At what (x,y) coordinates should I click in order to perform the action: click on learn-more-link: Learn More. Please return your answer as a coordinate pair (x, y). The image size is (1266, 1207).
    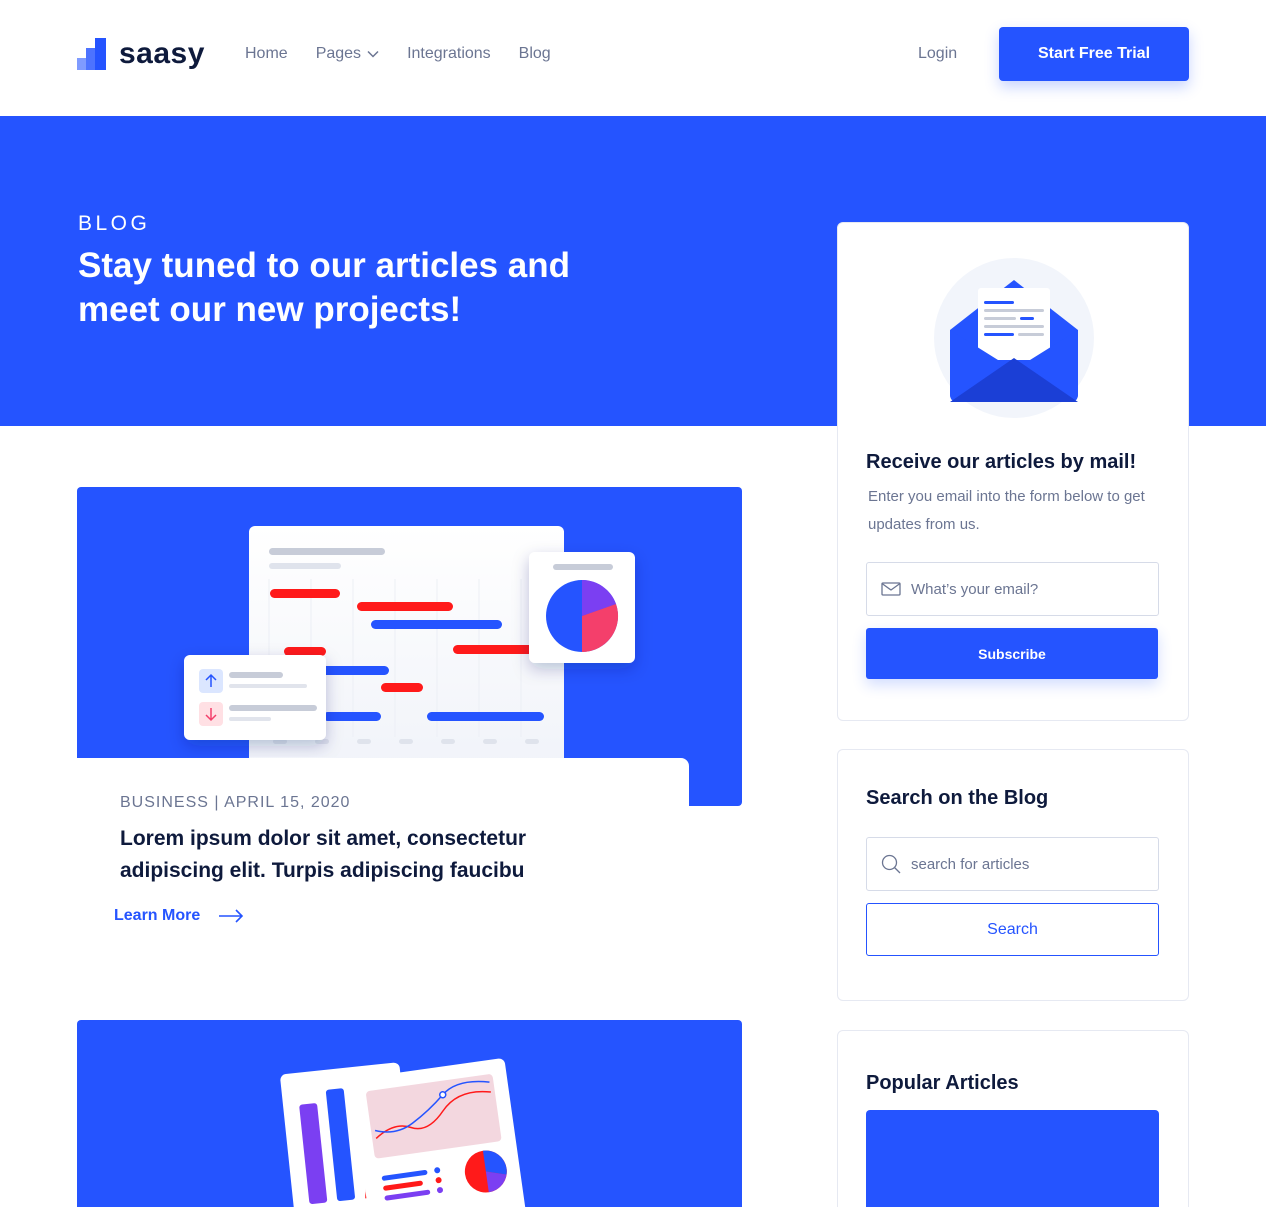
    Looking at the image, I should click on (179, 916).